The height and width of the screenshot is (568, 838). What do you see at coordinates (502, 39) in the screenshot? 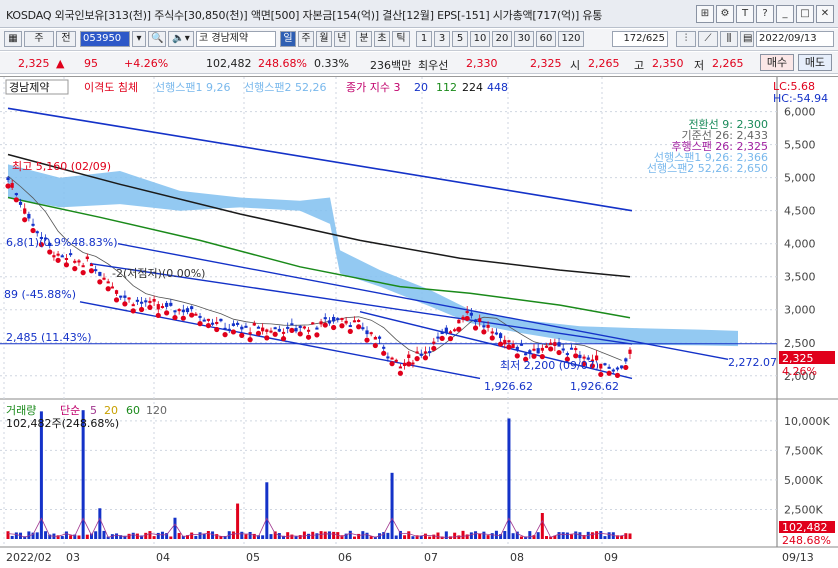
I see `interval-button: 20` at bounding box center [502, 39].